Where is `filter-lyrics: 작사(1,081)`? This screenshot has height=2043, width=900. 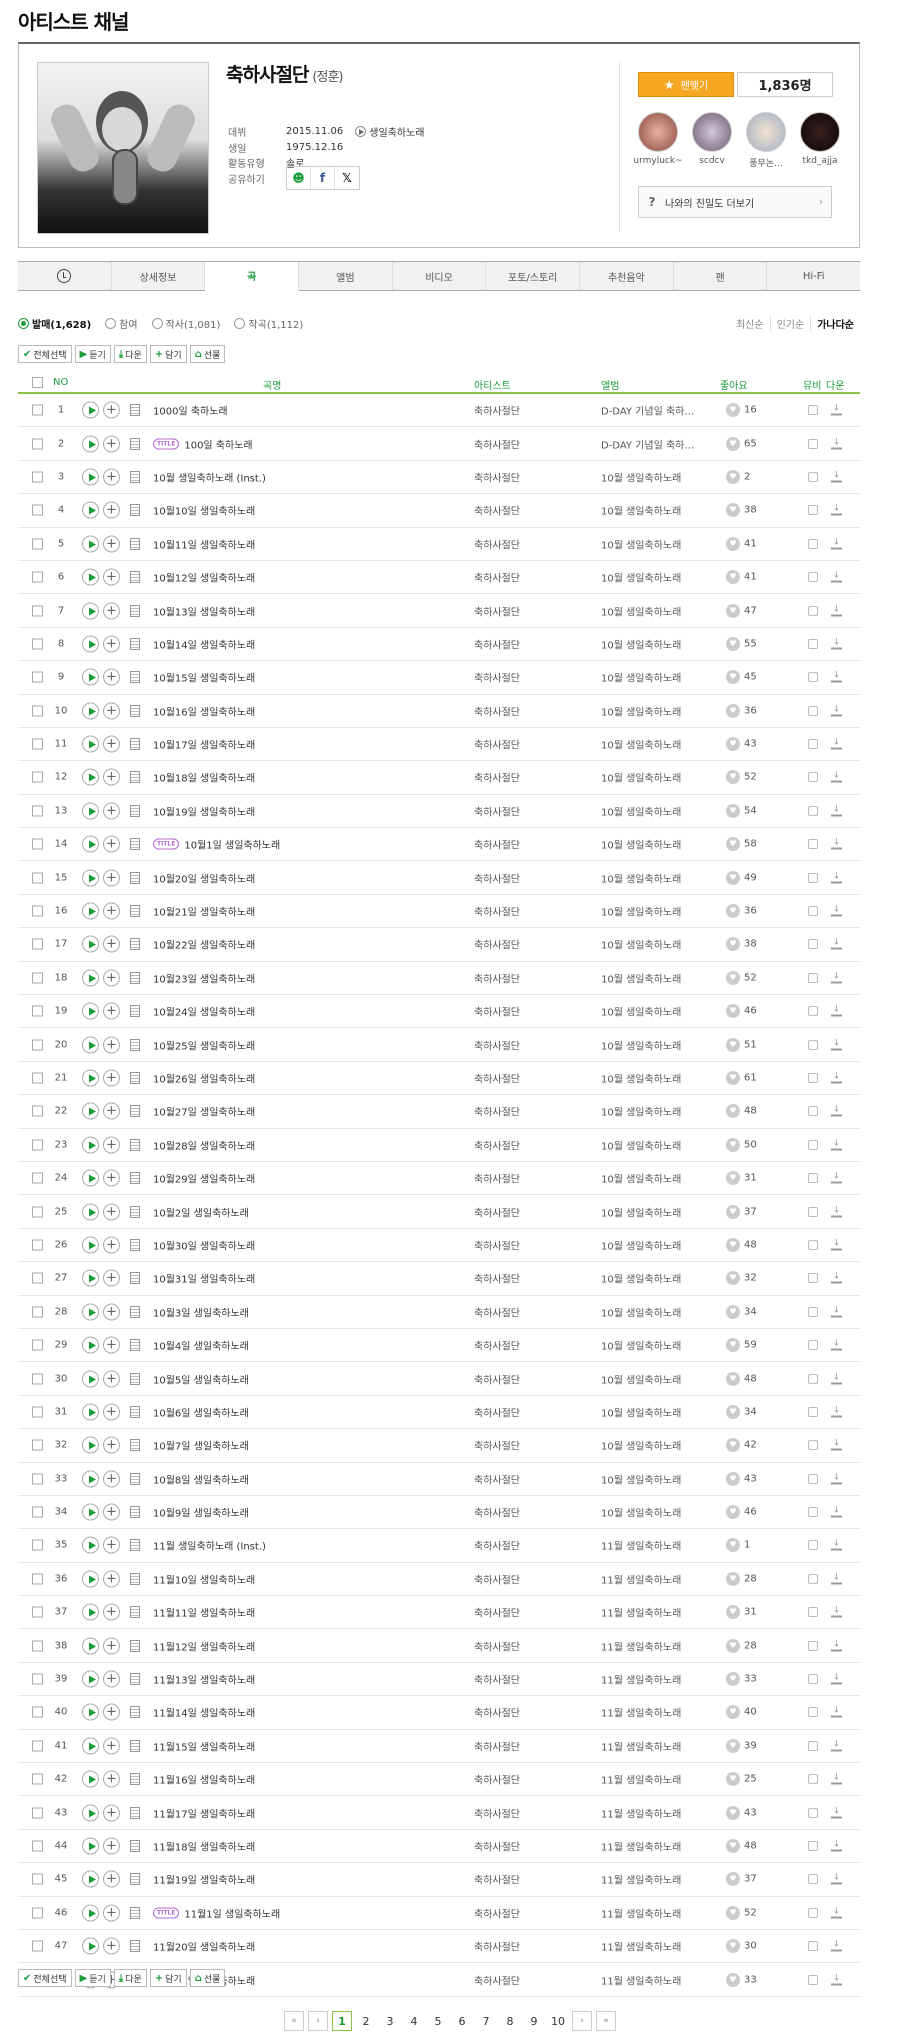 filter-lyrics: 작사(1,081) is located at coordinates (185, 323).